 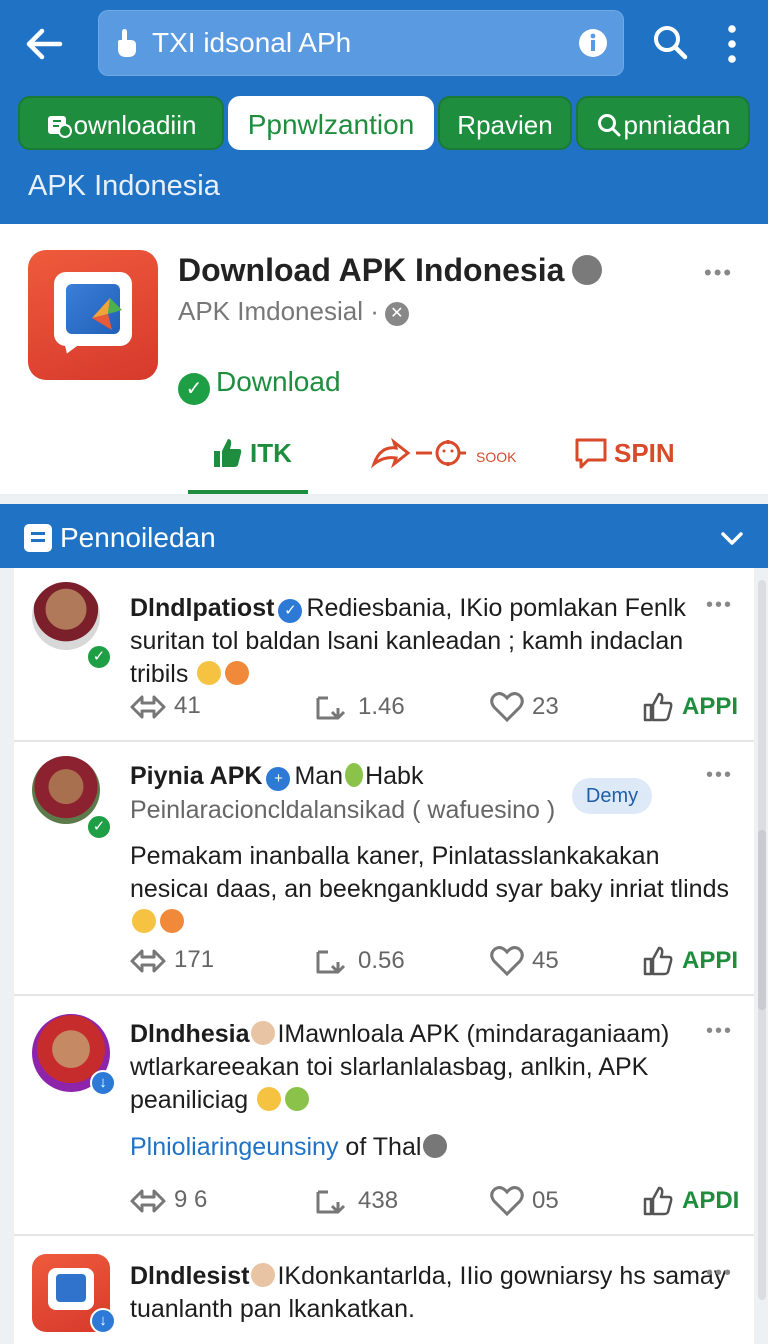 What do you see at coordinates (356, 1201) in the screenshot?
I see `repost-count: 438` at bounding box center [356, 1201].